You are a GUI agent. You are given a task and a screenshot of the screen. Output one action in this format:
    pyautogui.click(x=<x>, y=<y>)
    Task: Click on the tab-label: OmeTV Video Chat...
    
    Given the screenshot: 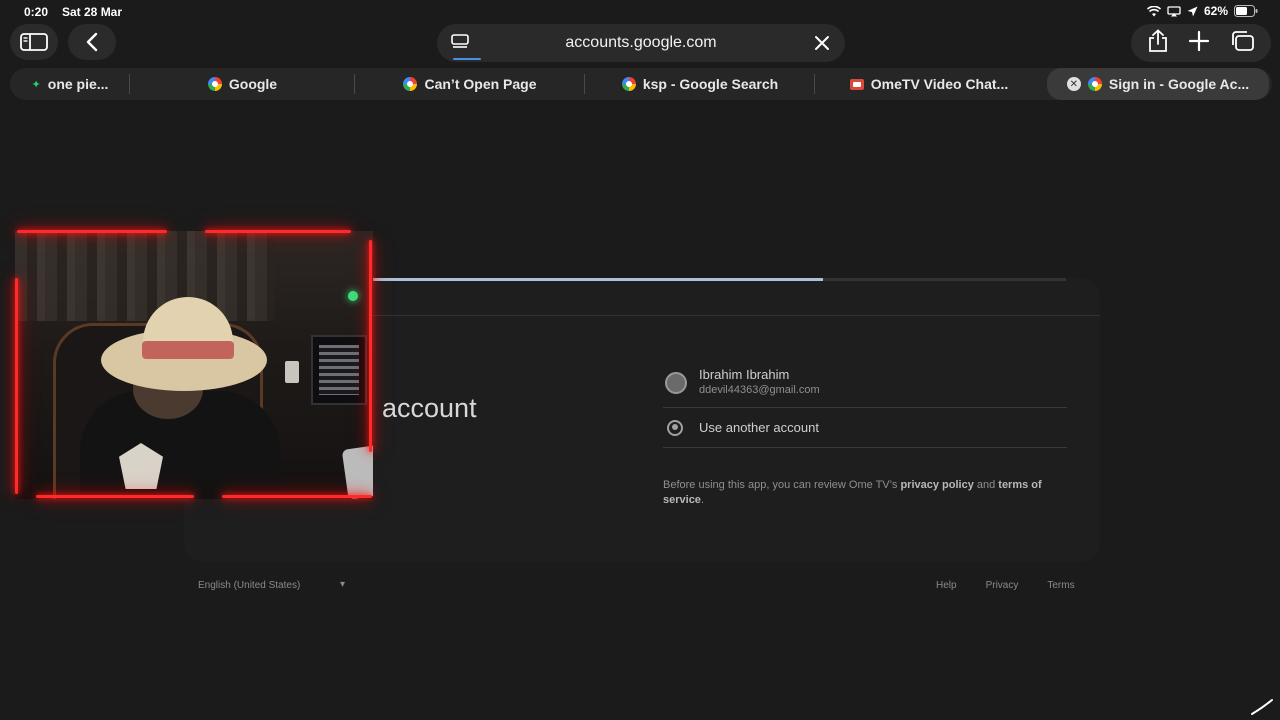 What is the action you would take?
    pyautogui.click(x=939, y=84)
    